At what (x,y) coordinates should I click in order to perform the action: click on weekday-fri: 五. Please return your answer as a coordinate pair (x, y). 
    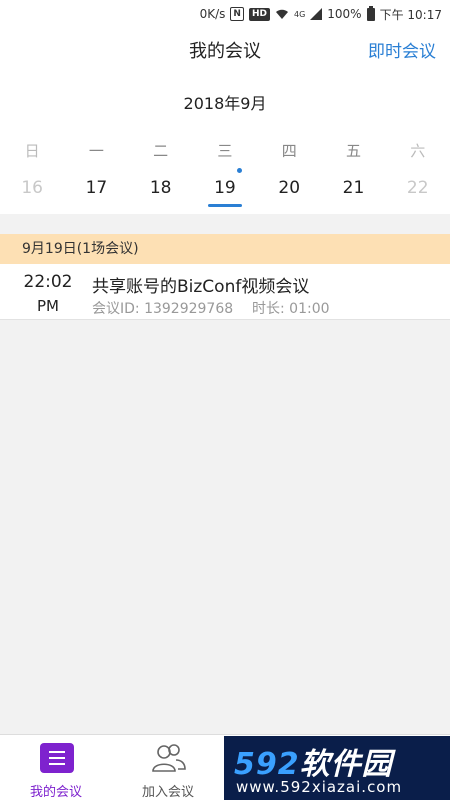
    Looking at the image, I should click on (353, 151).